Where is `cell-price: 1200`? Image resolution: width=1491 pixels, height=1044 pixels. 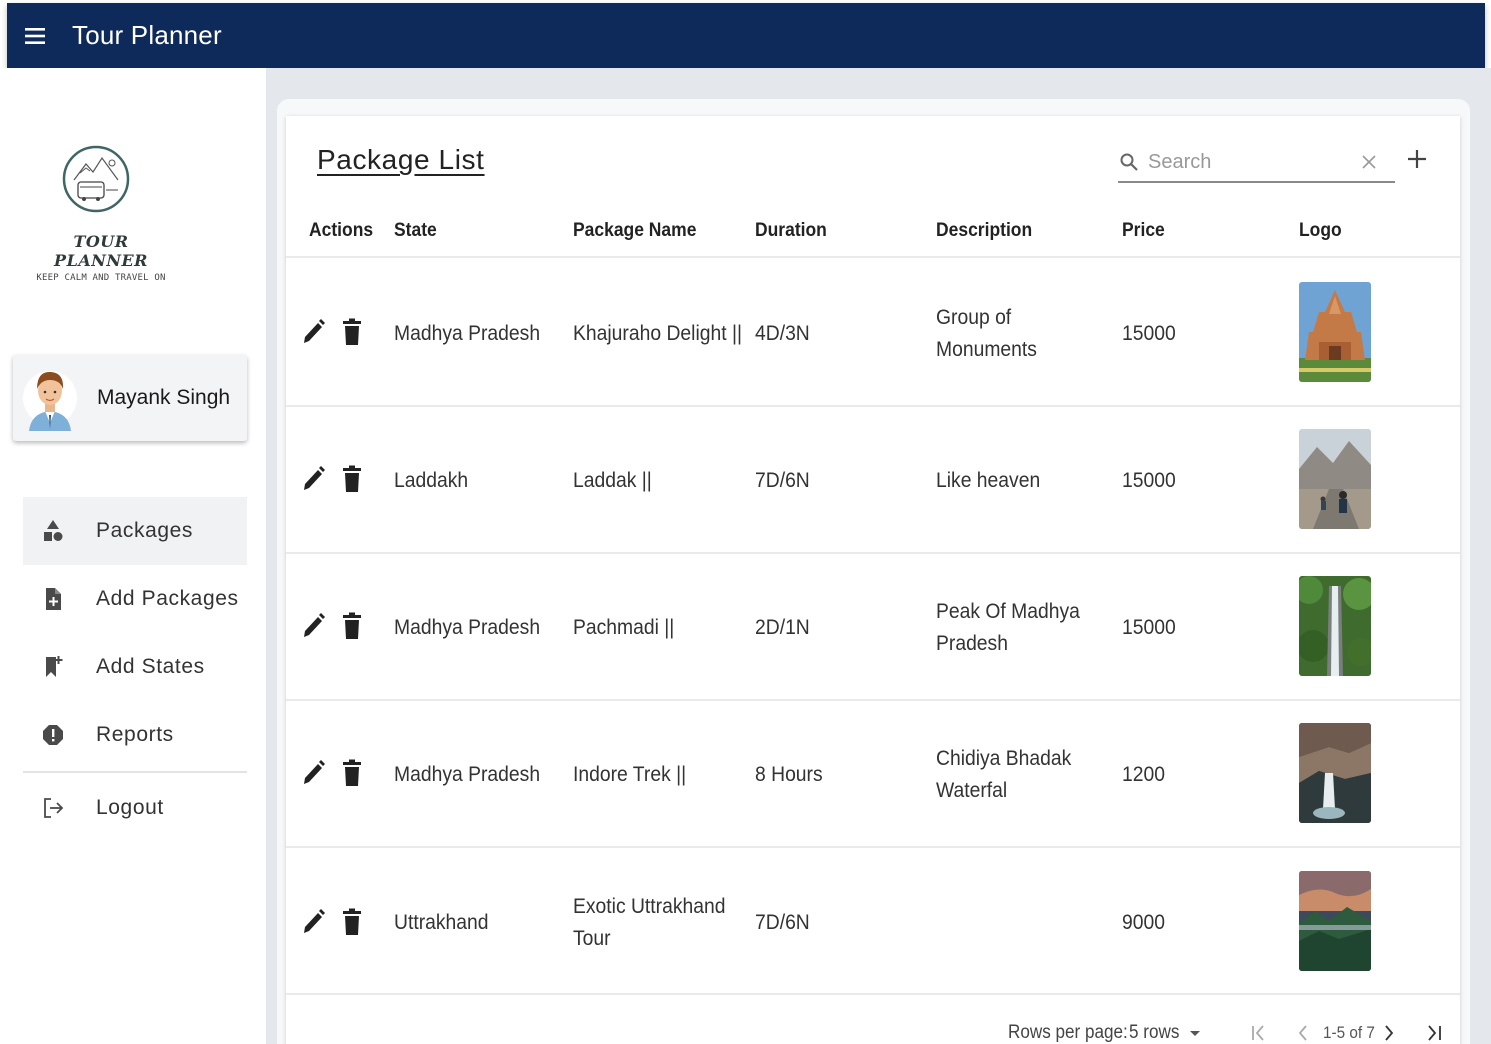
cell-price: 1200 is located at coordinates (1143, 774).